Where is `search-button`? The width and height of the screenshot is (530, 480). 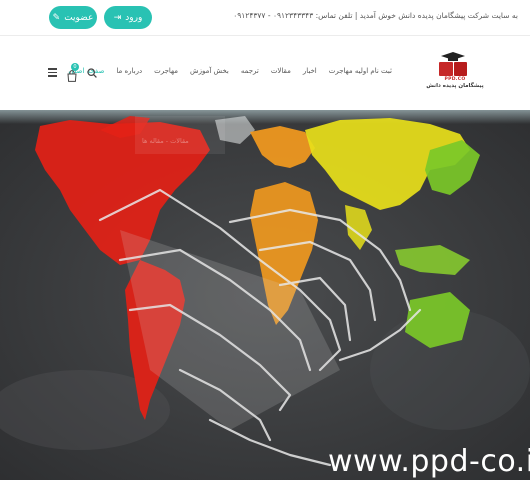 search-button is located at coordinates (92, 72).